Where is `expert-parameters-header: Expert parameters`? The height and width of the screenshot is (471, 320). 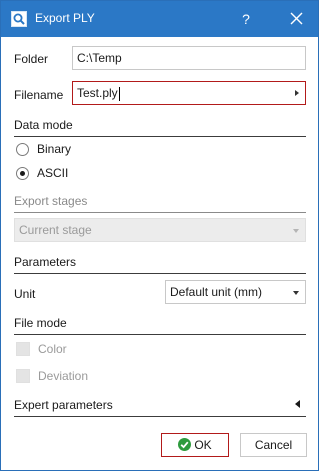 expert-parameters-header: Expert parameters is located at coordinates (160, 407).